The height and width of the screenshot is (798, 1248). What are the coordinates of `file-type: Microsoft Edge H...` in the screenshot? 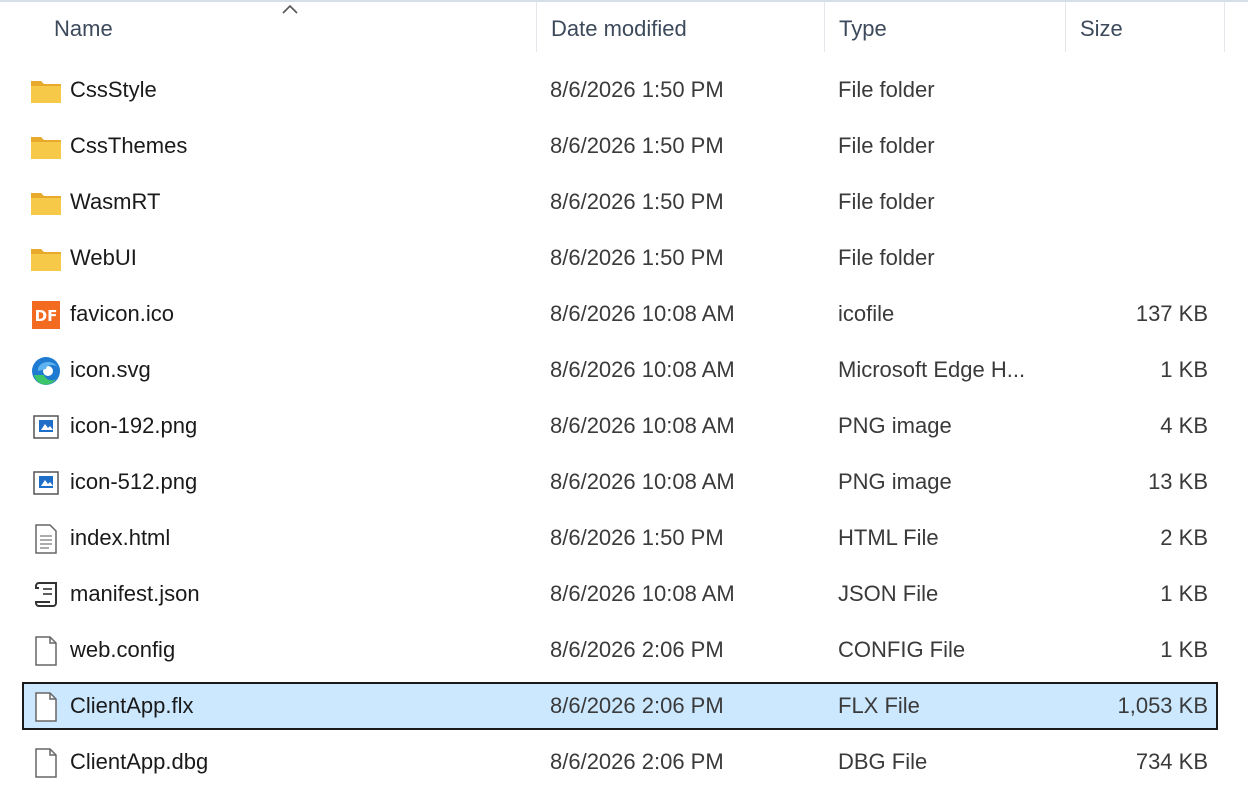 It's located at (932, 369).